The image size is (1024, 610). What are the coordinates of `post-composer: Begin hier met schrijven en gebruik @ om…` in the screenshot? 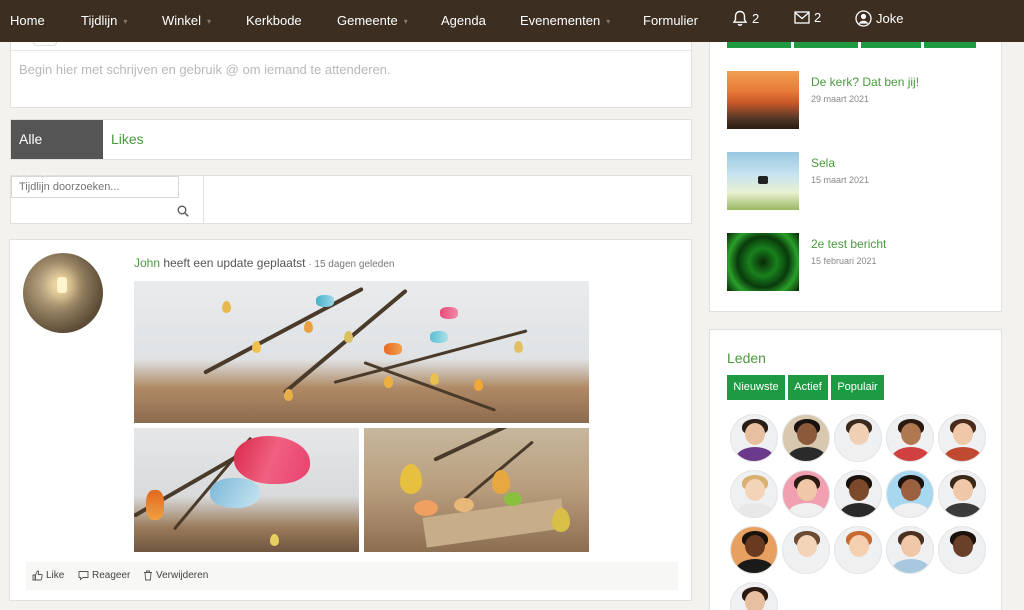 It's located at (351, 75).